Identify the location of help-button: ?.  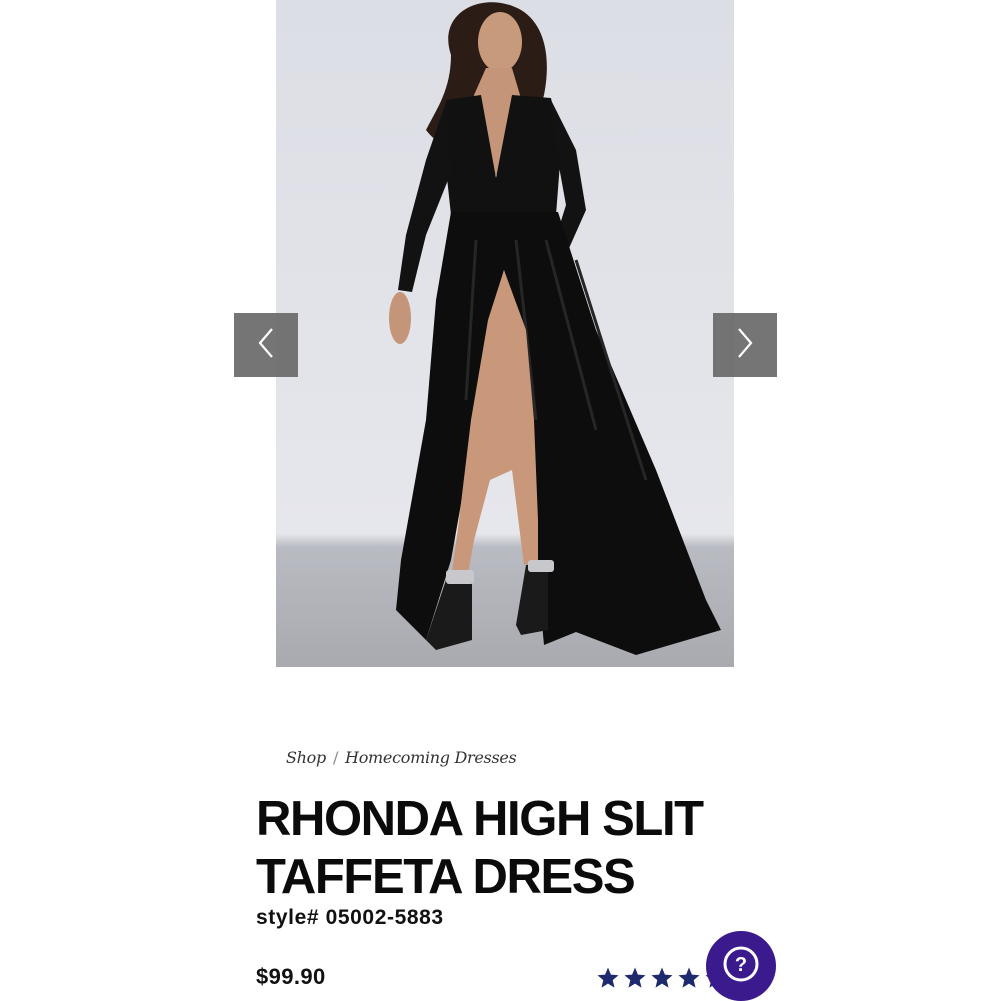
(741, 966).